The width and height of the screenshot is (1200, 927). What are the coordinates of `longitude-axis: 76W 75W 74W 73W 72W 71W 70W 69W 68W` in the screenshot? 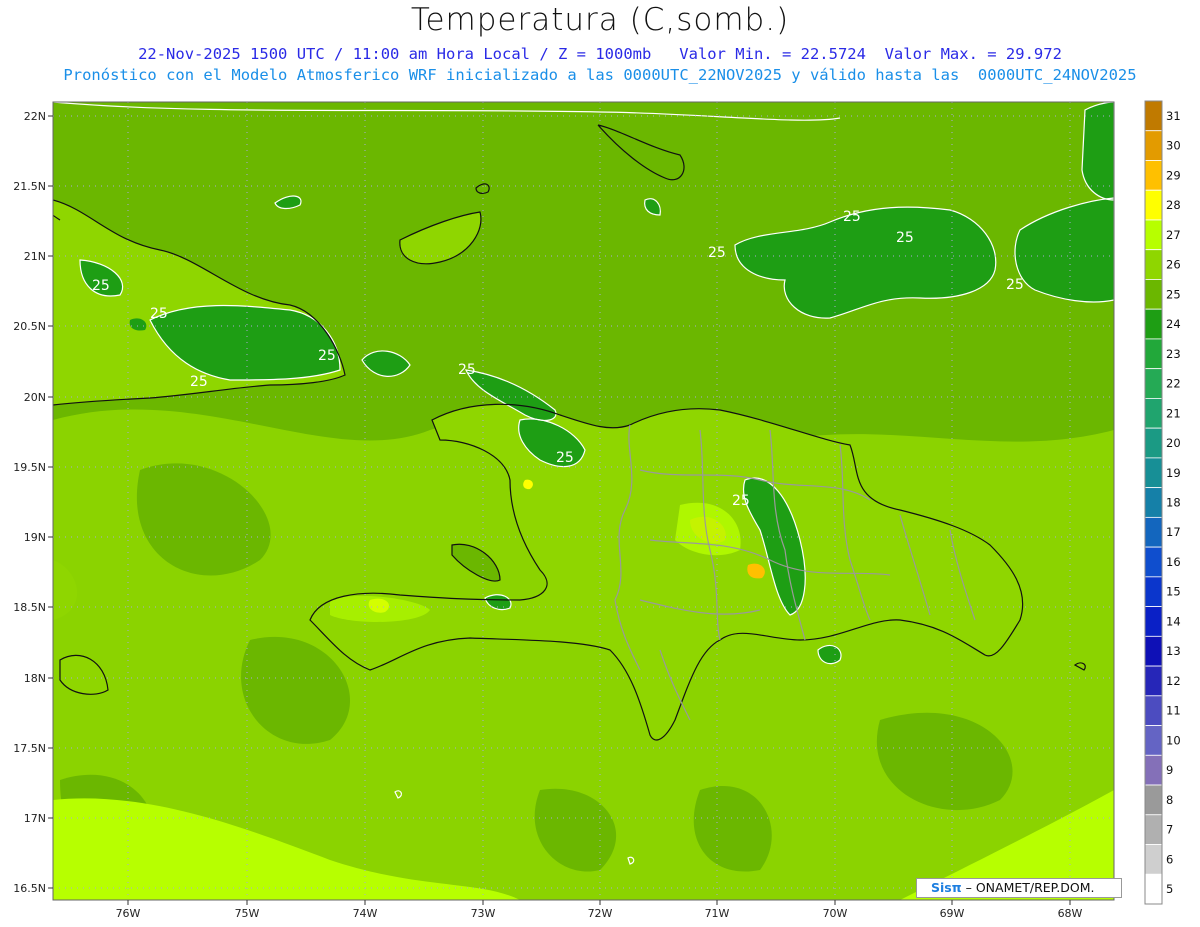 It's located at (599, 910).